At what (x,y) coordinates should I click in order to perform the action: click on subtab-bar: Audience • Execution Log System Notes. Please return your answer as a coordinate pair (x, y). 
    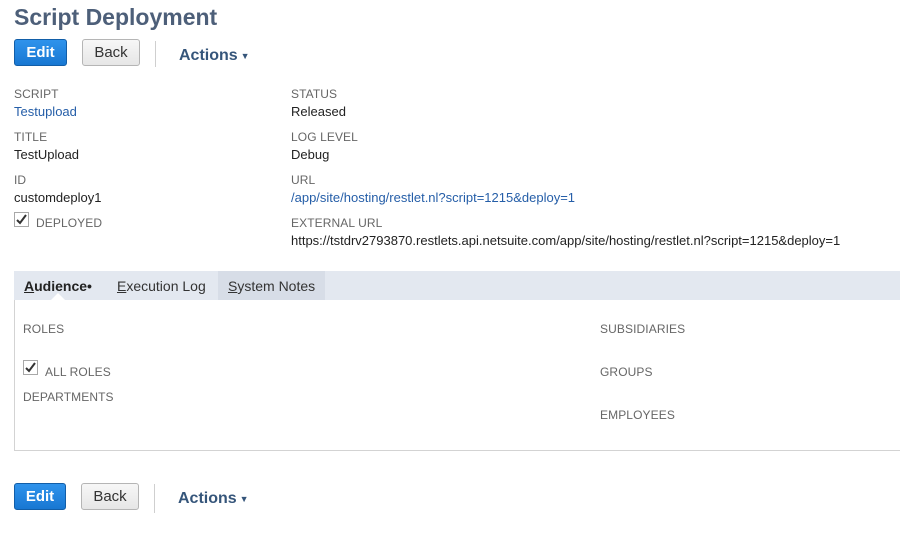
    Looking at the image, I should click on (457, 285).